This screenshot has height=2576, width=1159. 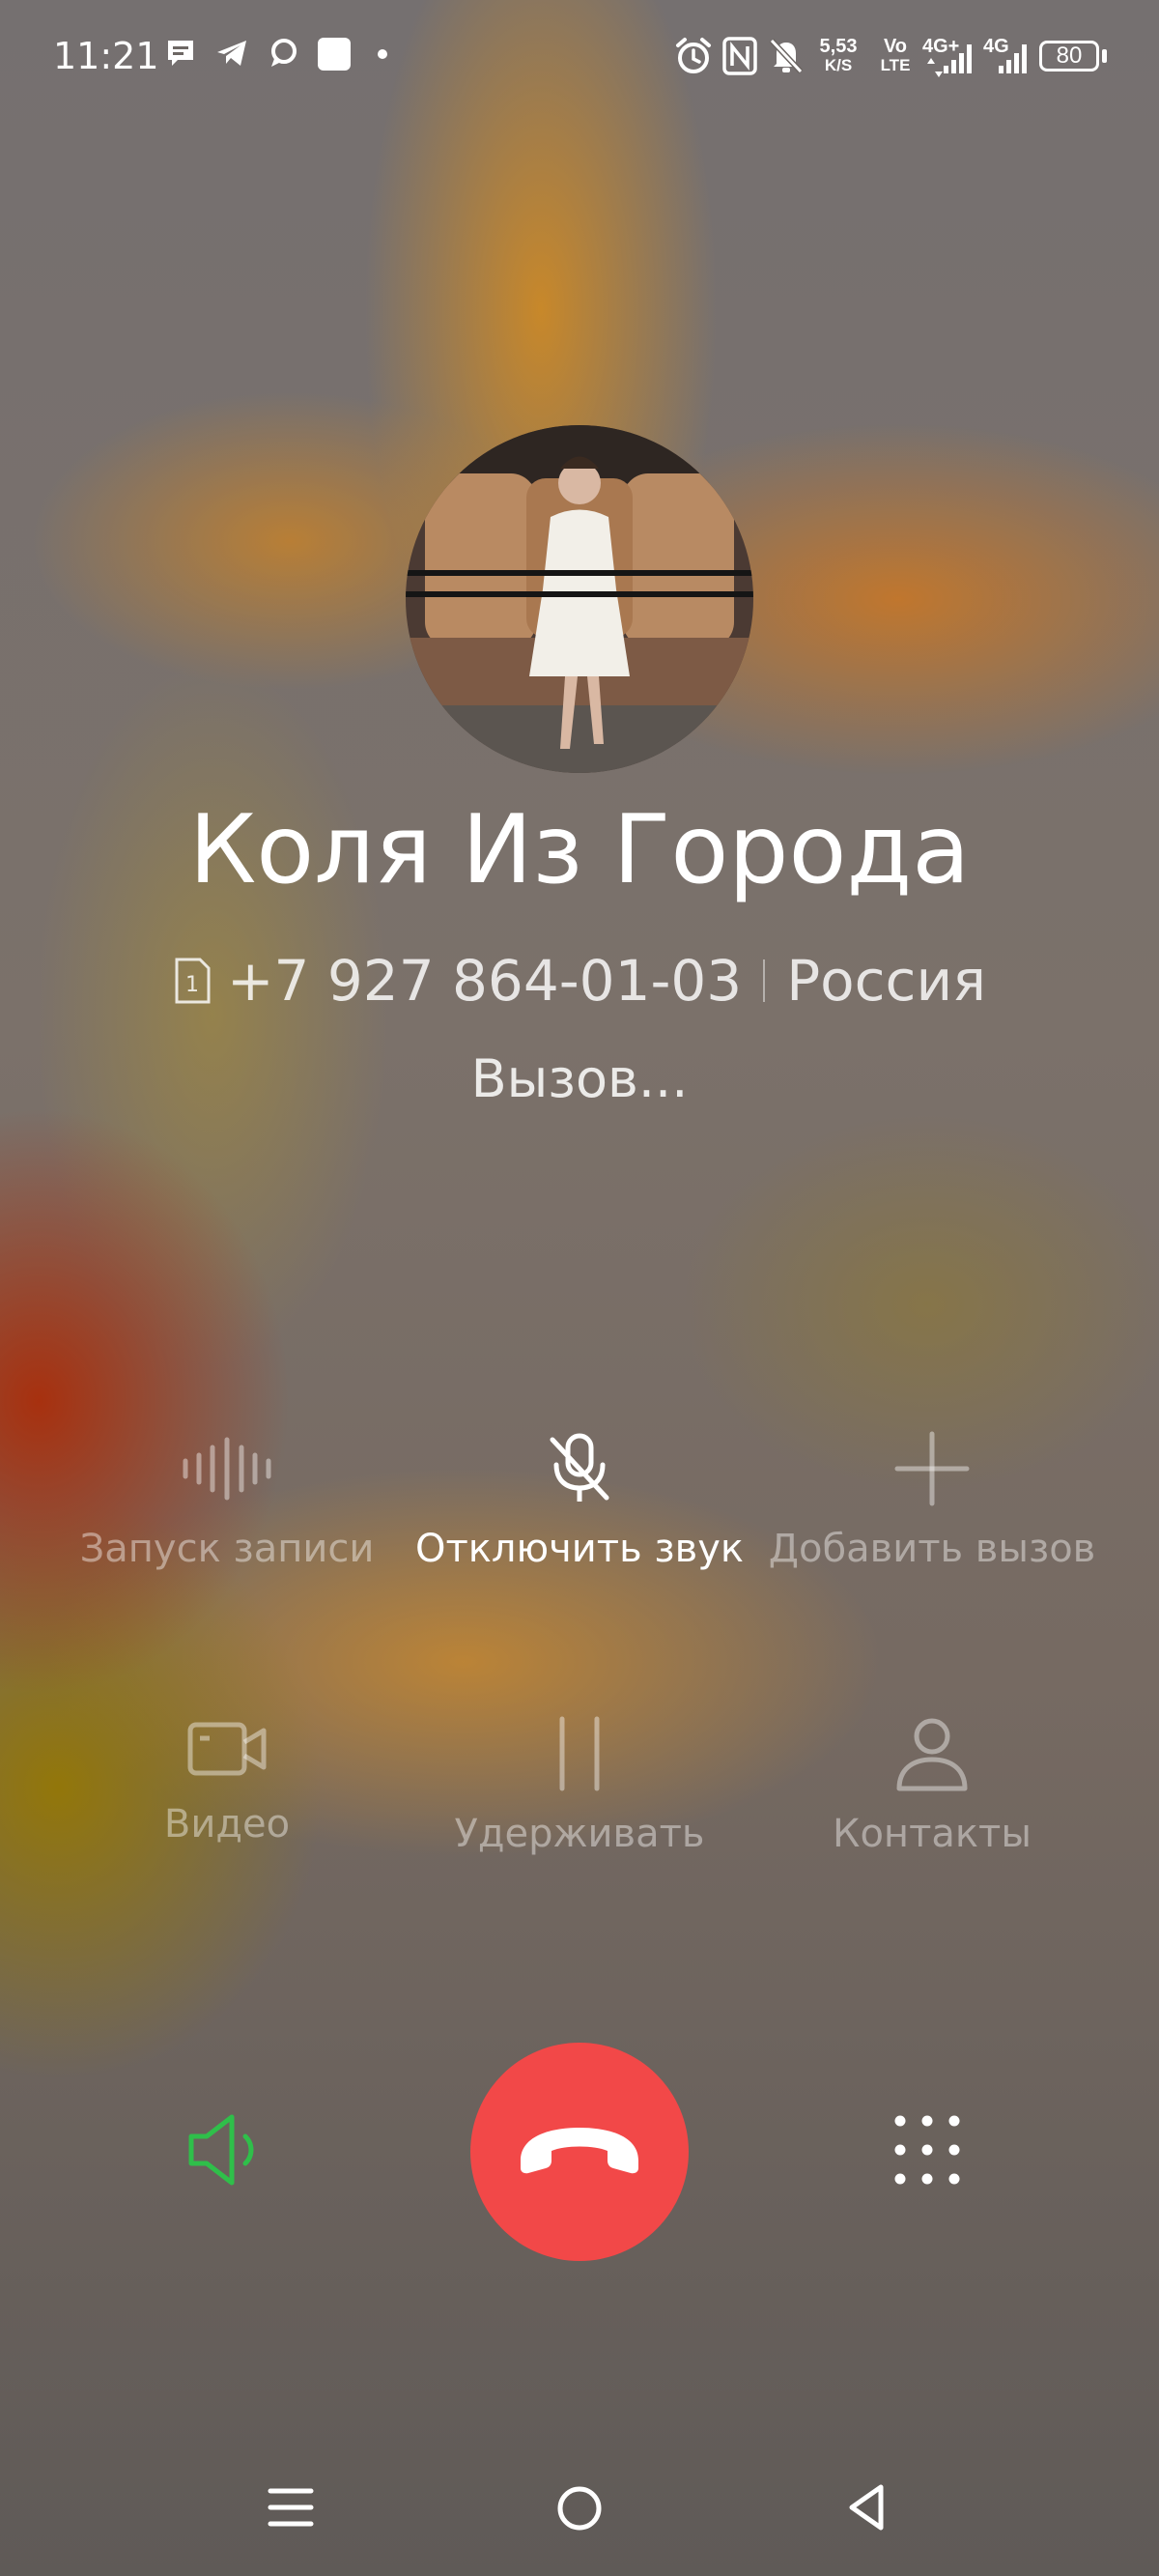 I want to click on phone-number: +7 927 864-01-03, so click(x=485, y=981).